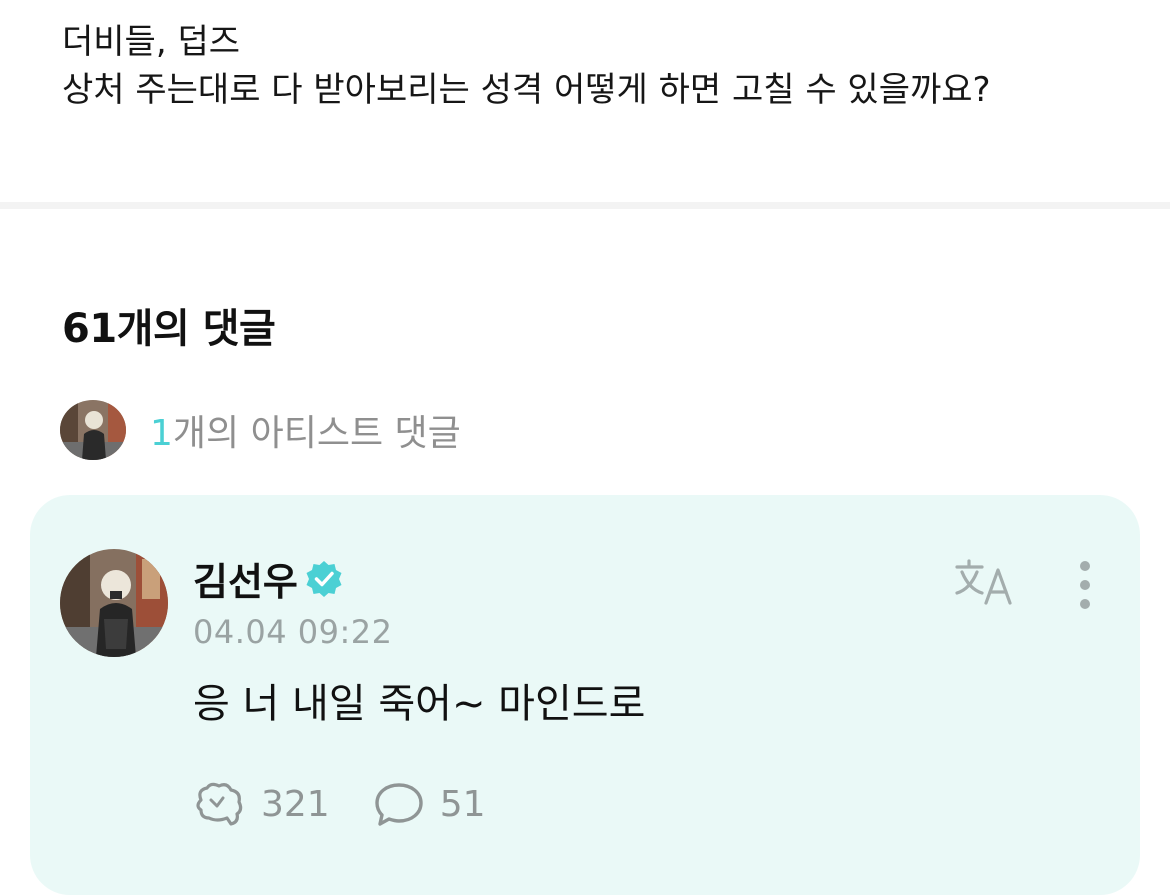  I want to click on comment-timestamp: 04.04 09:22, so click(293, 632).